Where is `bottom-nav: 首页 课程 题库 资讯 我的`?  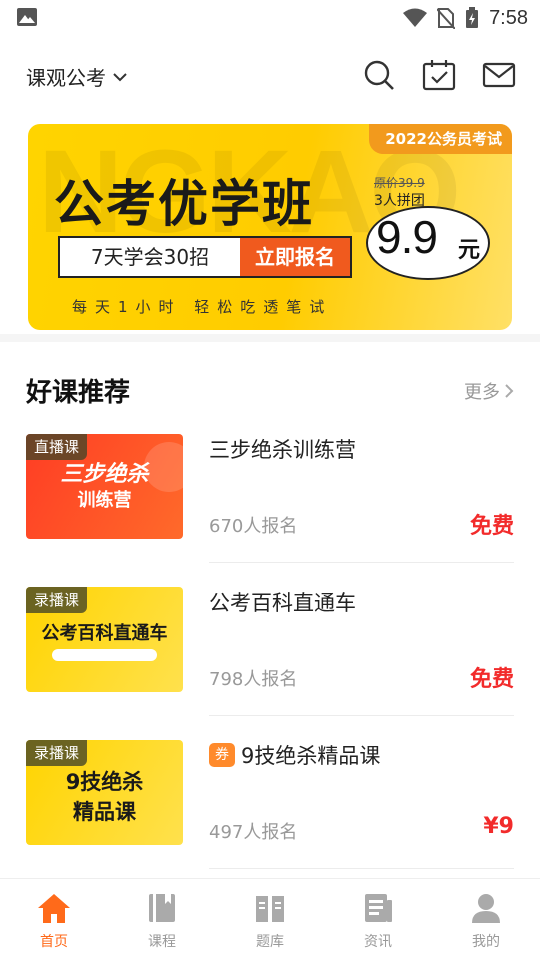 bottom-nav: 首页 课程 题库 资讯 我的 is located at coordinates (270, 919).